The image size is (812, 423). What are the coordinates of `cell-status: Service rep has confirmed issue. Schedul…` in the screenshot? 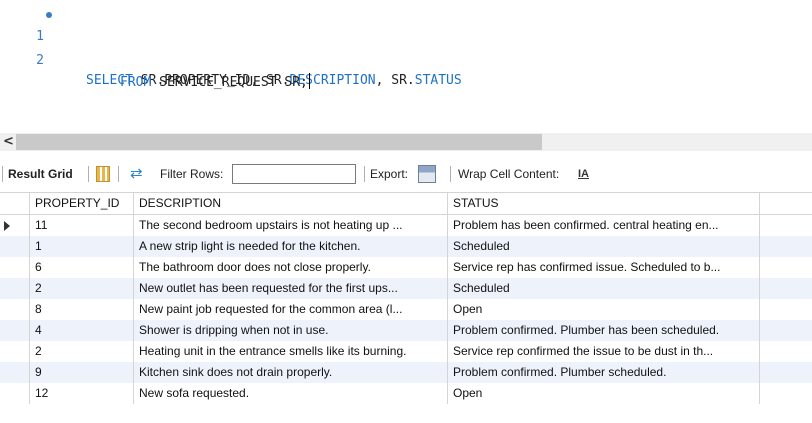 It's located at (604, 267).